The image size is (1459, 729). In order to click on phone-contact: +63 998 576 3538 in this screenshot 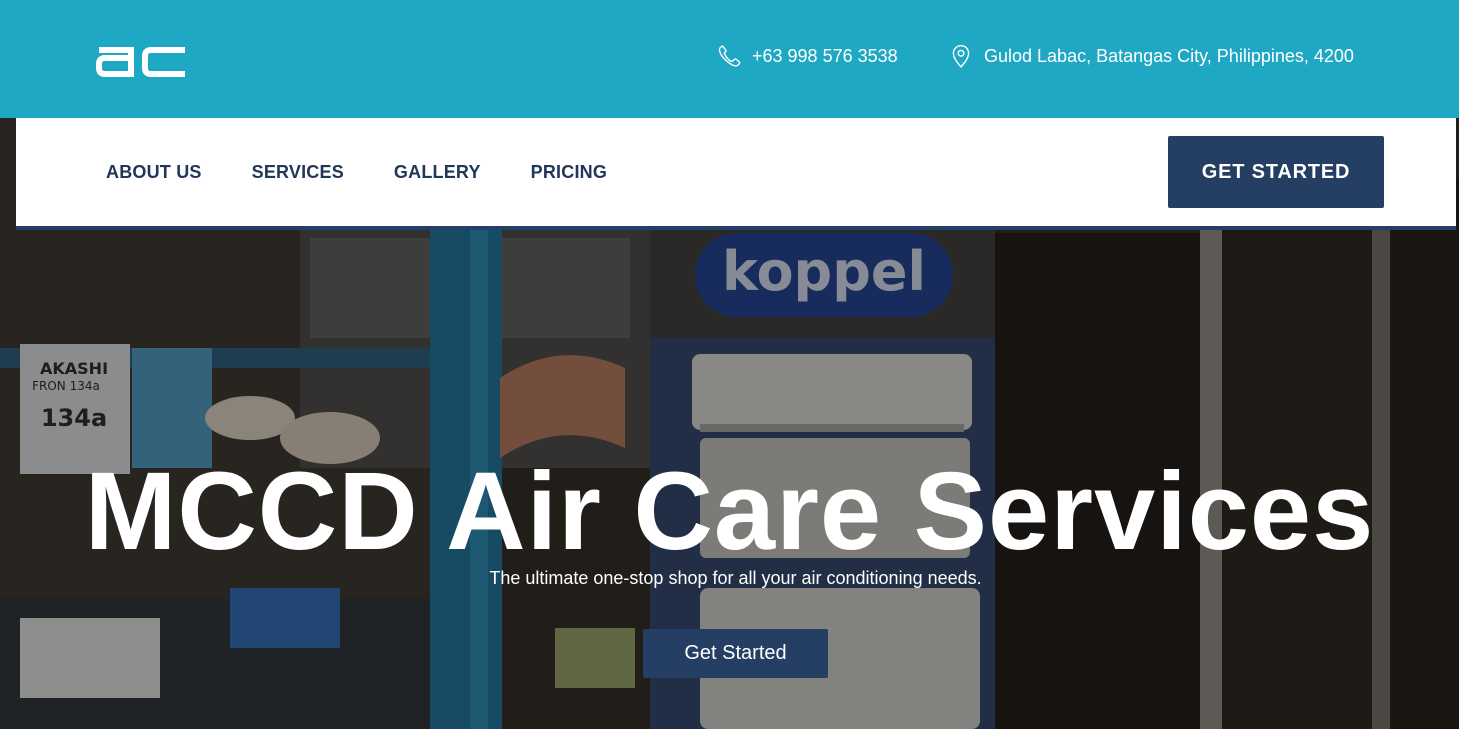, I will do `click(807, 56)`.